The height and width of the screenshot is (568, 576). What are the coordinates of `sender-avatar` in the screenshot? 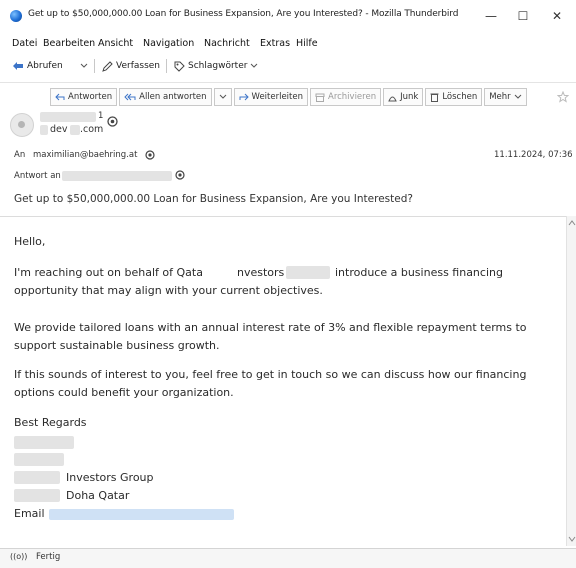 It's located at (22, 125).